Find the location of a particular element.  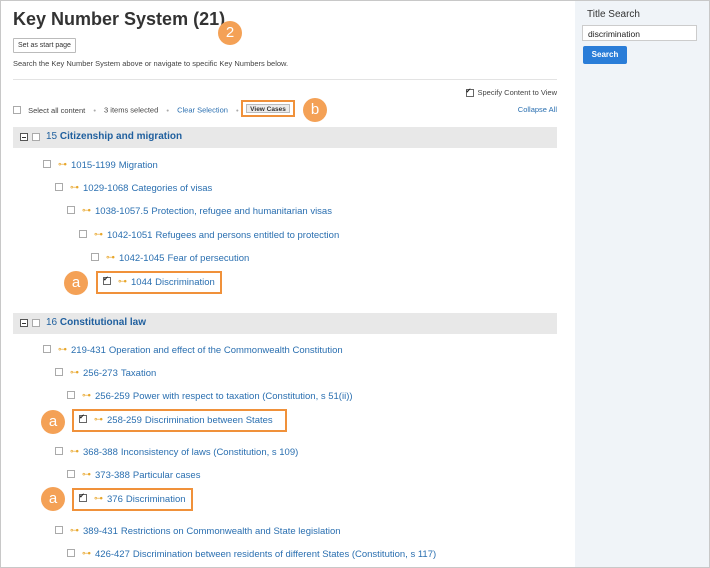

section-number: 15 is located at coordinates (52, 136).